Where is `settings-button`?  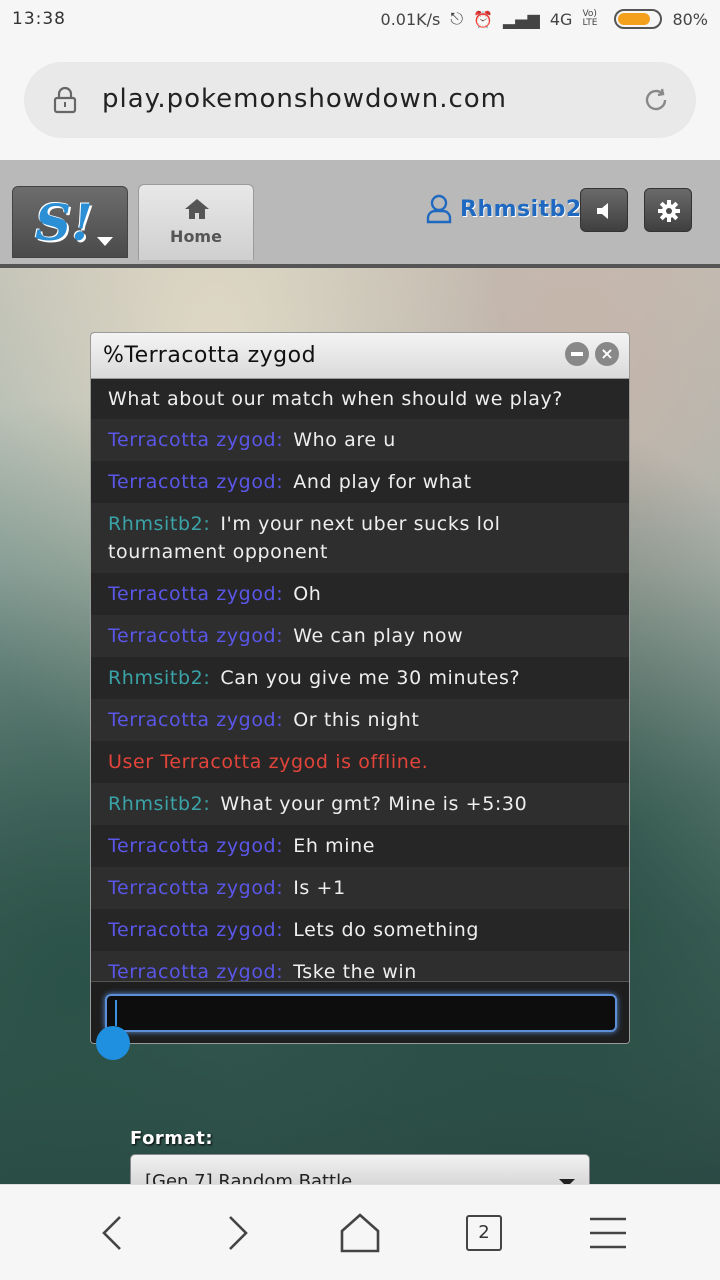
settings-button is located at coordinates (668, 210).